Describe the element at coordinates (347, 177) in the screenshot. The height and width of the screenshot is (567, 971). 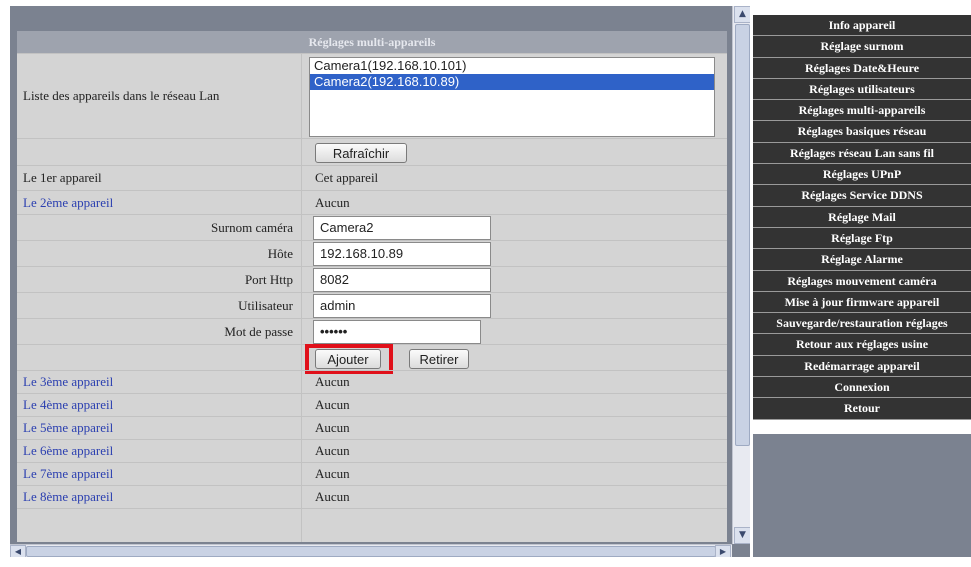
I see `device-value: Cet appareil` at that location.